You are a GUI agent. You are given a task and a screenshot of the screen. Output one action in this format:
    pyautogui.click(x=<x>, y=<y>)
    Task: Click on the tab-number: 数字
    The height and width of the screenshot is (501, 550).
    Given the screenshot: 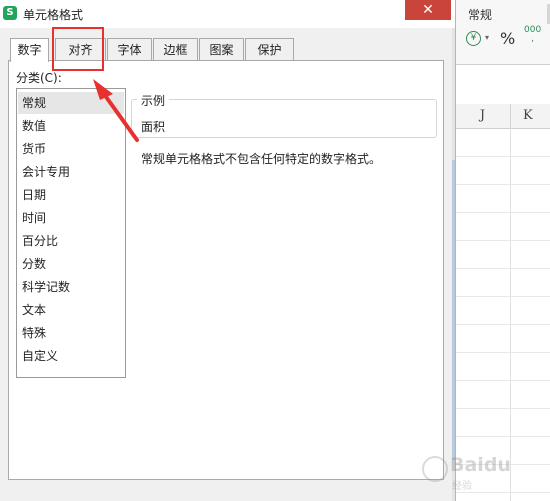 What is the action you would take?
    pyautogui.click(x=29, y=50)
    